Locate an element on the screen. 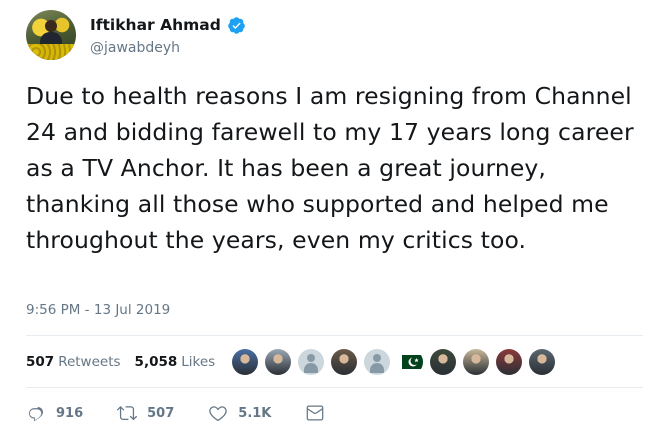 The width and height of the screenshot is (653, 435). author-name-row: Iftikhar Ahmad is located at coordinates (168, 25).